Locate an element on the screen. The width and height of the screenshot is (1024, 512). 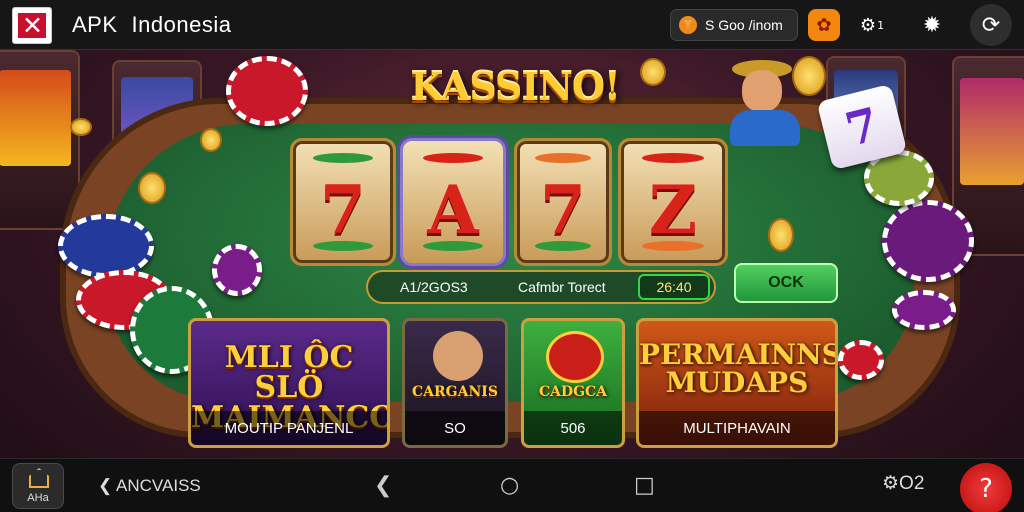
balance-chip: S Goo /inom is located at coordinates (734, 25).